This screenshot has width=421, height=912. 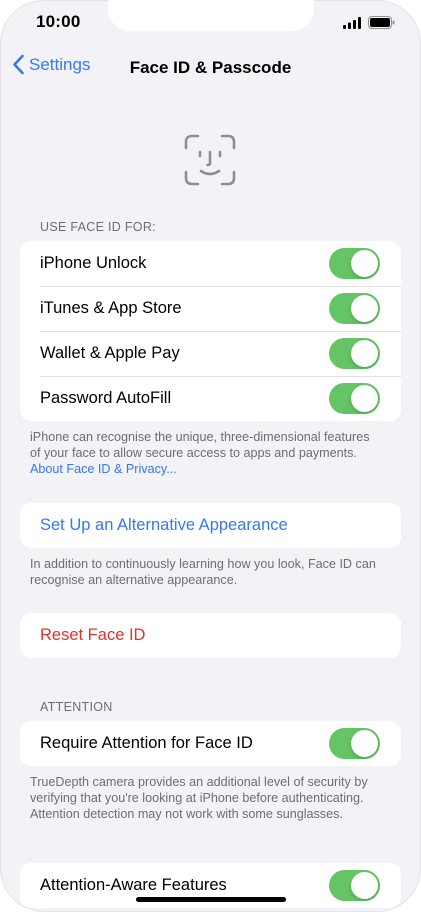 I want to click on itunes-app-store-toggle, so click(x=354, y=308).